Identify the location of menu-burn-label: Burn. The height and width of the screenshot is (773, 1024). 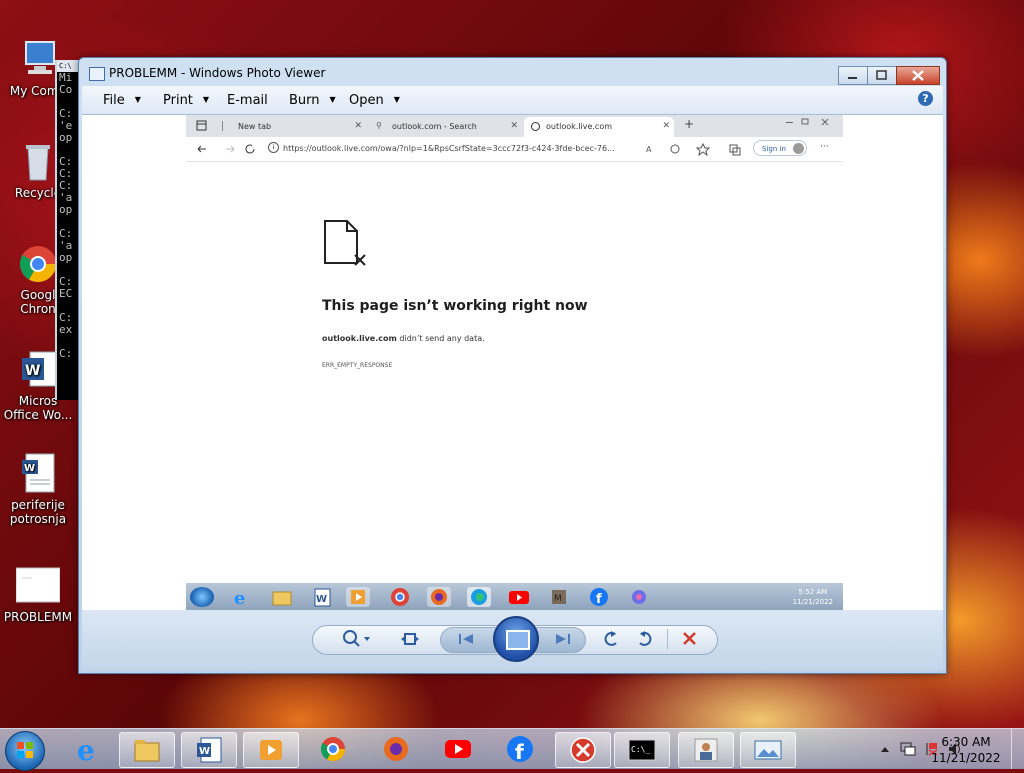
(304, 100).